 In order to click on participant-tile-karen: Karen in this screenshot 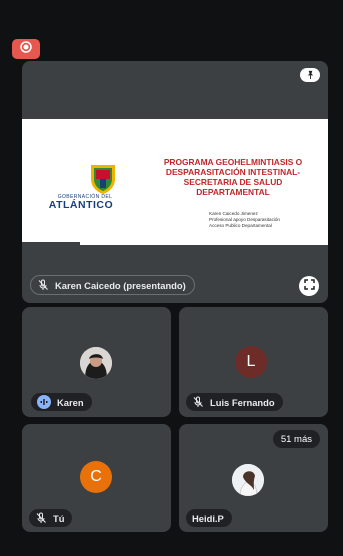, I will do `click(96, 362)`.